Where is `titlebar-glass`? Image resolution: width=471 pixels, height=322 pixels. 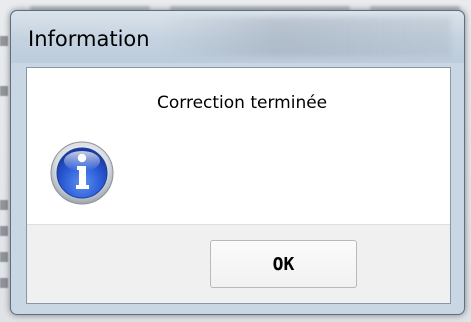
titlebar-glass is located at coordinates (306, 37).